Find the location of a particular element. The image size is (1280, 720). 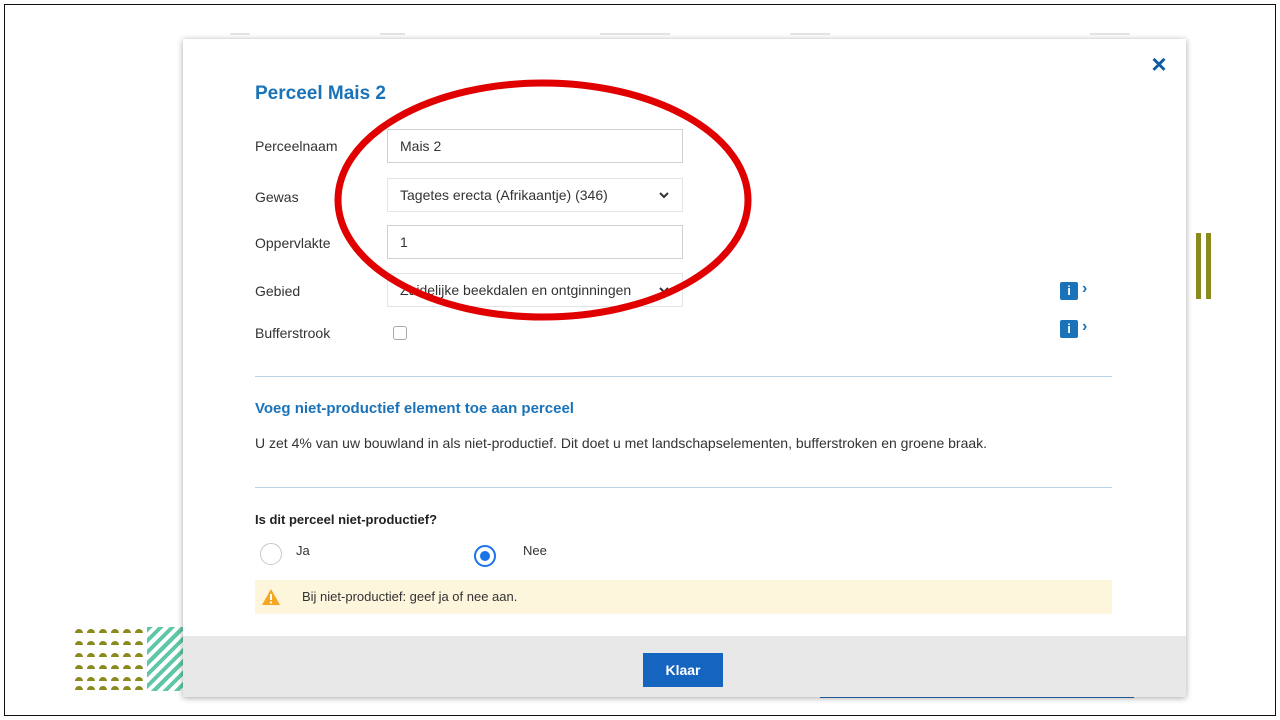

warning-icon is located at coordinates (271, 597).